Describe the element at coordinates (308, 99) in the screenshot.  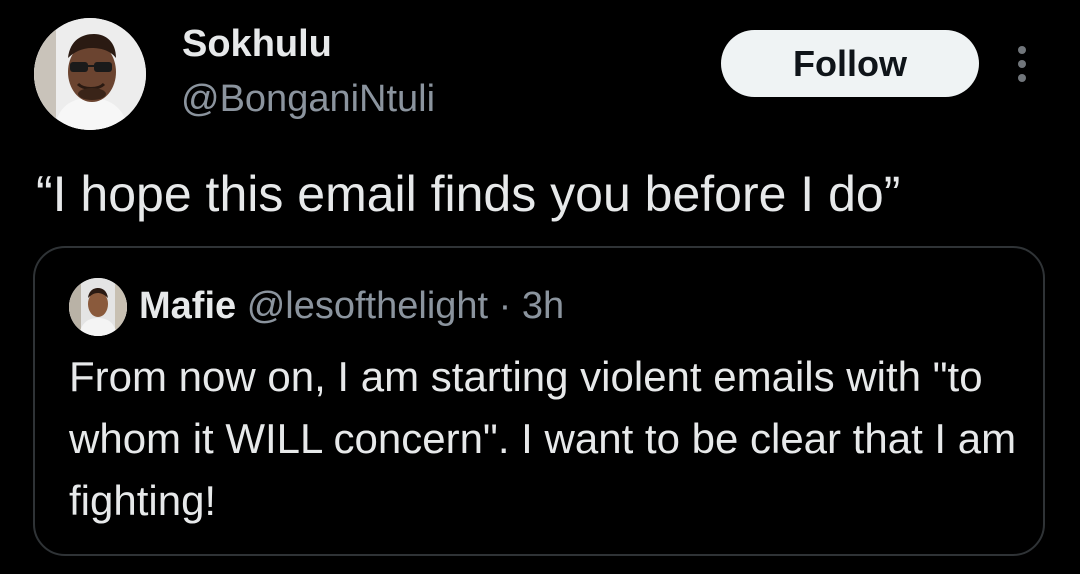
I see `author-handle: @BonganiNtuli` at that location.